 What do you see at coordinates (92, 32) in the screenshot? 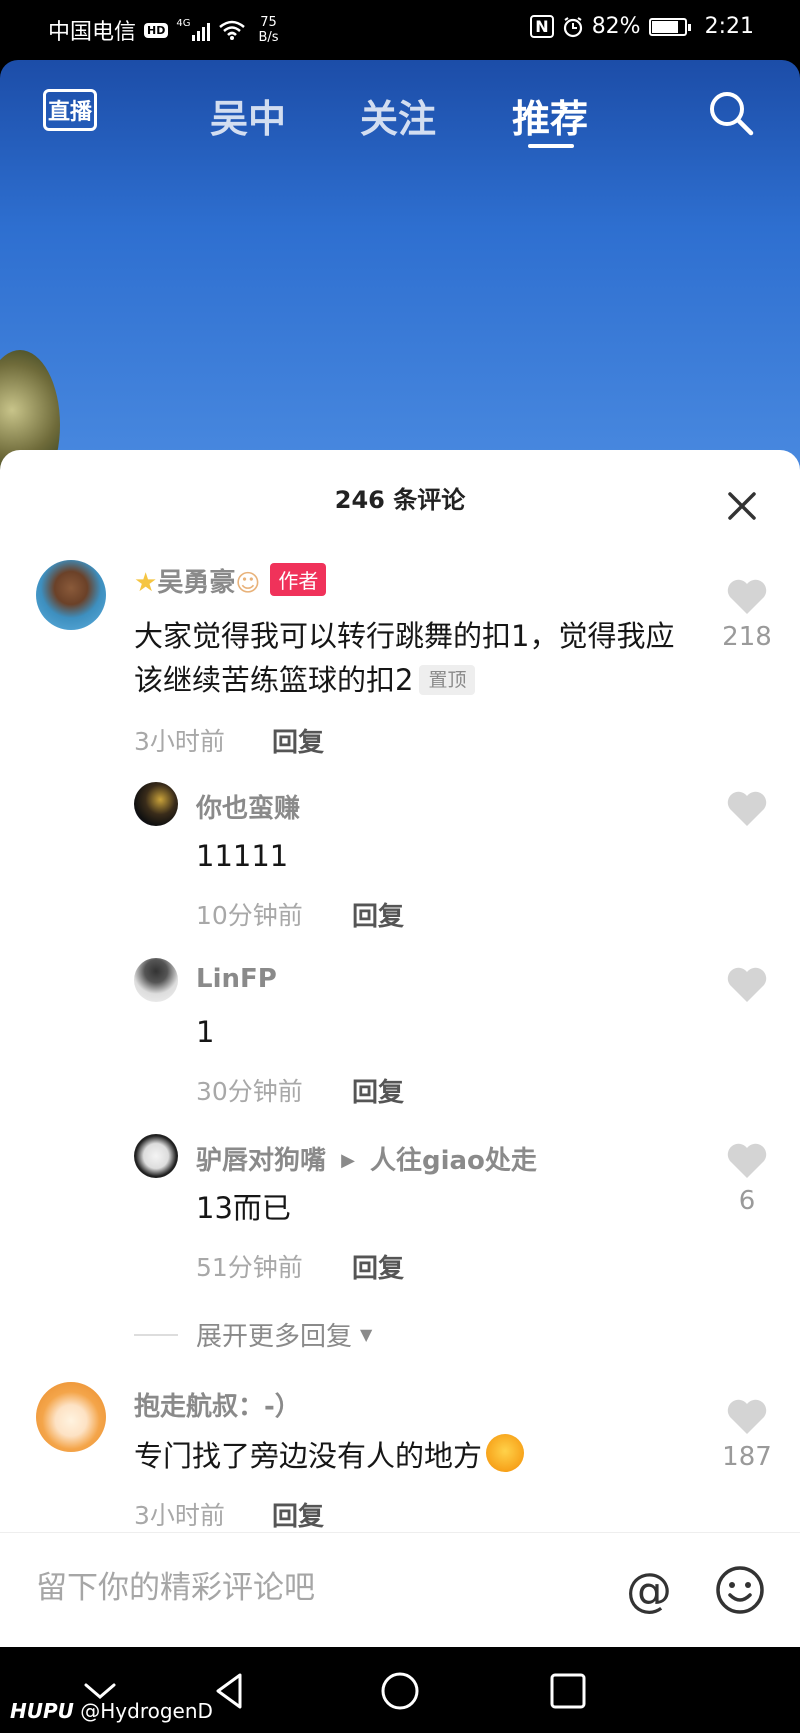
I see `carrier-label: 中国电信` at bounding box center [92, 32].